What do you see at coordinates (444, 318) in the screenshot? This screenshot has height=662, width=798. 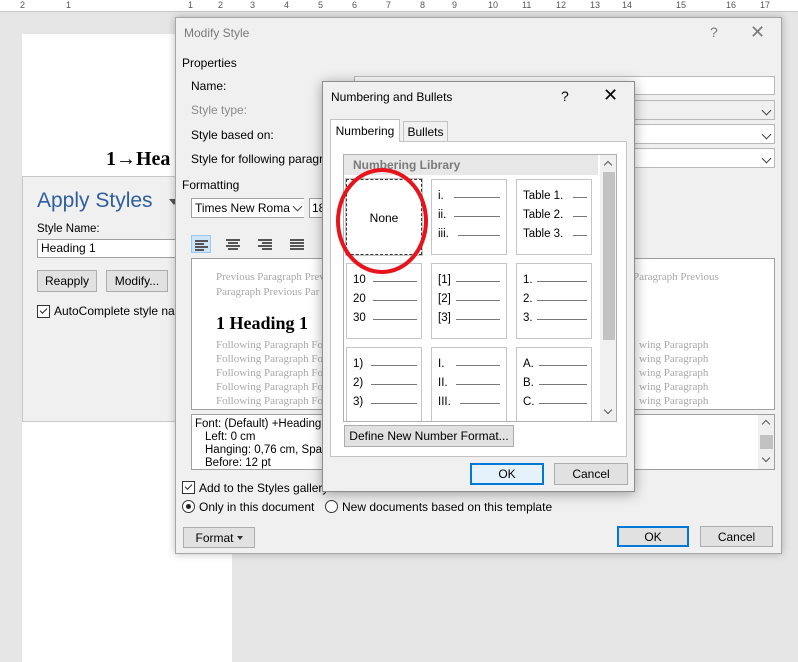 I see `option-text: [3]` at bounding box center [444, 318].